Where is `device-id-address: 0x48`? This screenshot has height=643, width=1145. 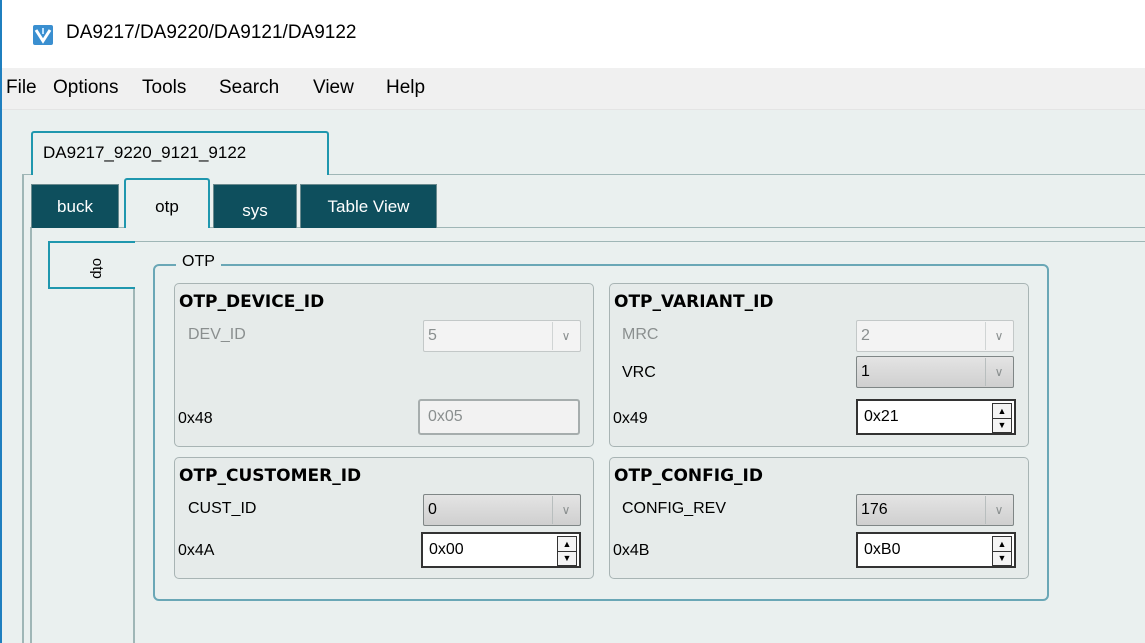 device-id-address: 0x48 is located at coordinates (195, 418).